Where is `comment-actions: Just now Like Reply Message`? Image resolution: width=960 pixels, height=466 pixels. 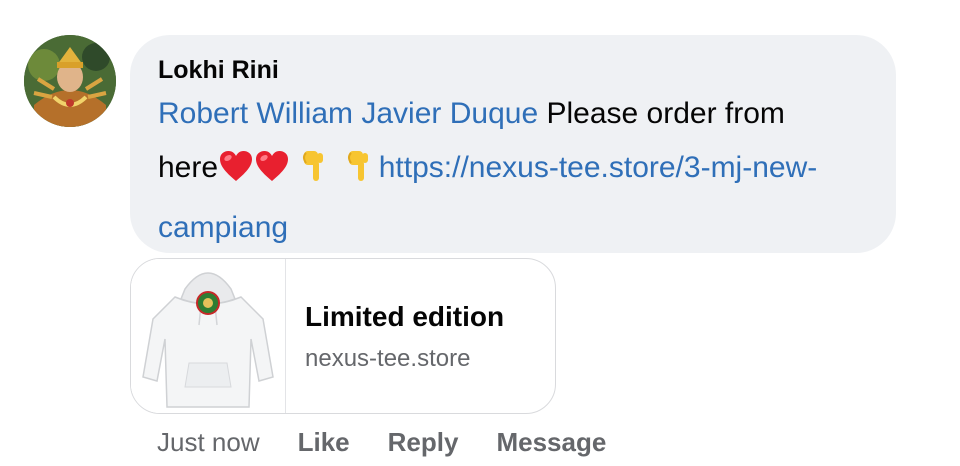
comment-actions: Just now Like Reply Message is located at coordinates (400, 442).